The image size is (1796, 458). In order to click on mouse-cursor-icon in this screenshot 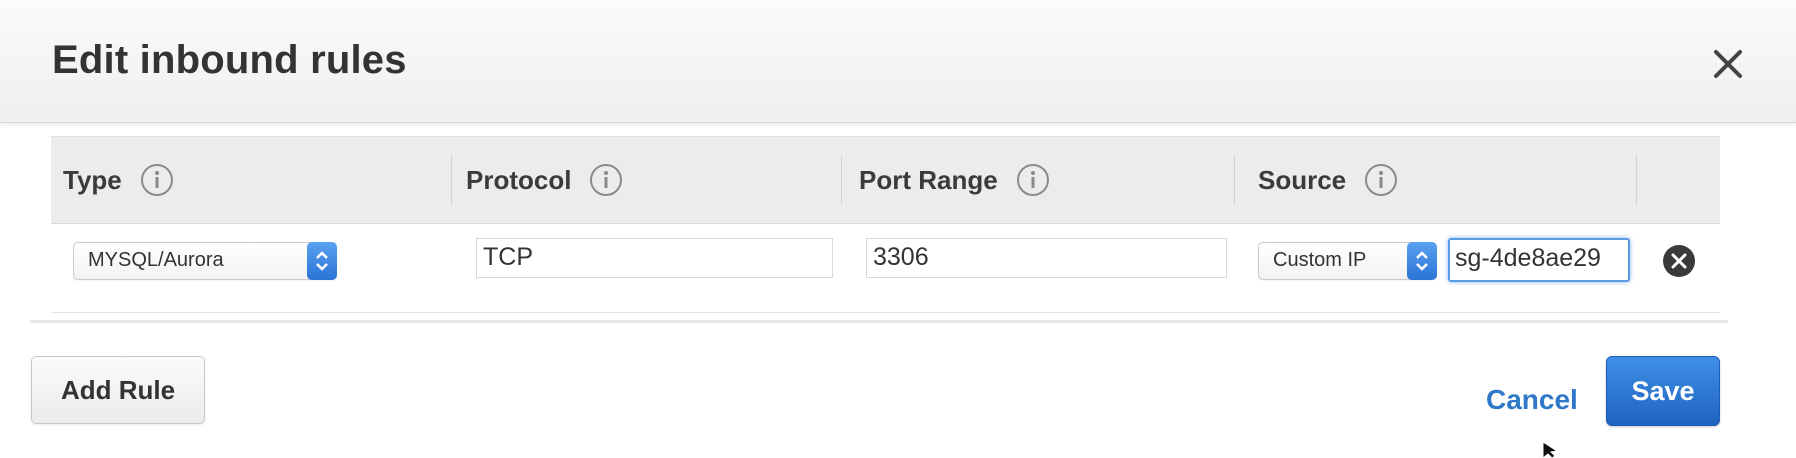, I will do `click(1550, 450)`.